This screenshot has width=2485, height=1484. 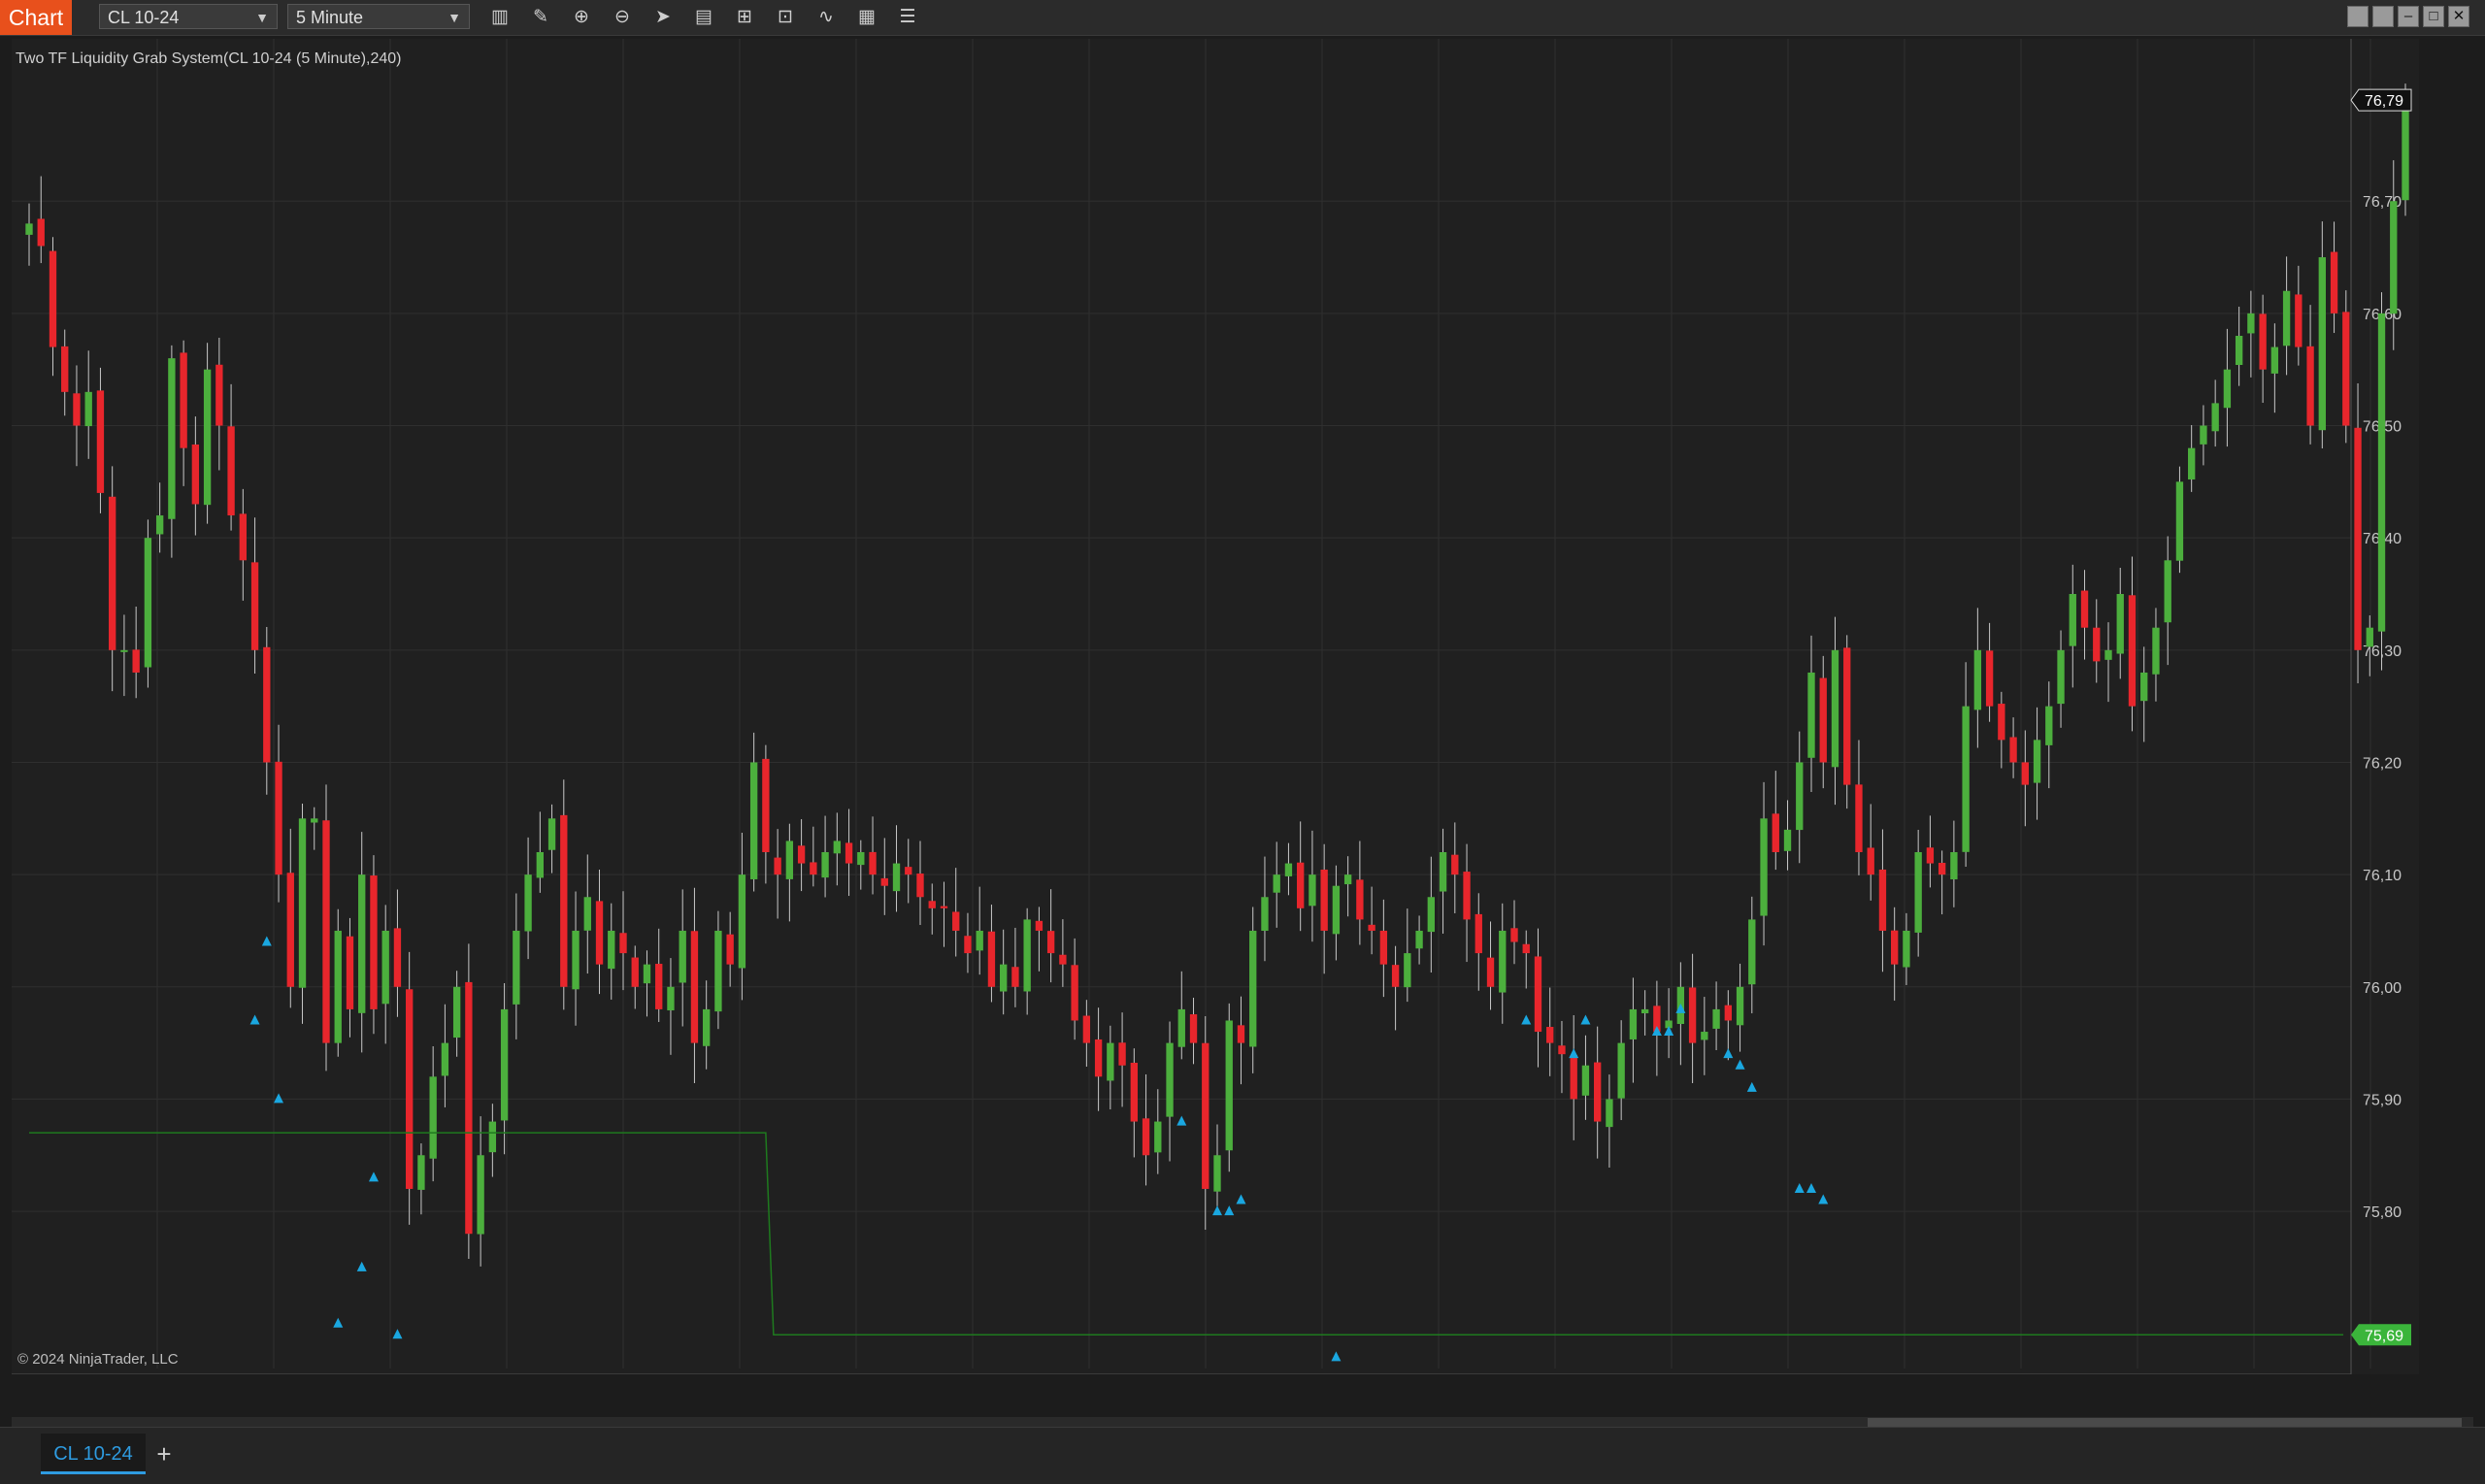 What do you see at coordinates (2382, 876) in the screenshot?
I see `y-tick-label: 76,10` at bounding box center [2382, 876].